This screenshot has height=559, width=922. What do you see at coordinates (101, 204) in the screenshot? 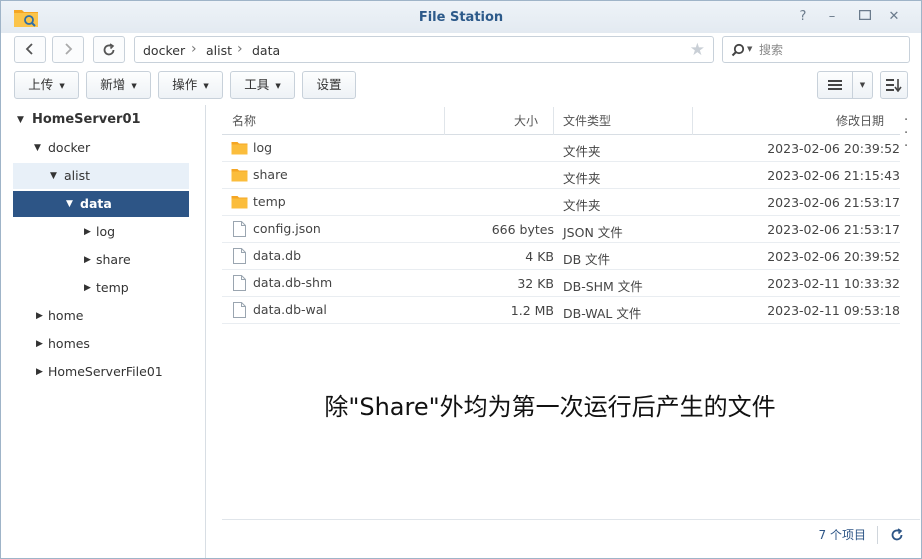
I see `tree-item-data: ▼ data` at bounding box center [101, 204].